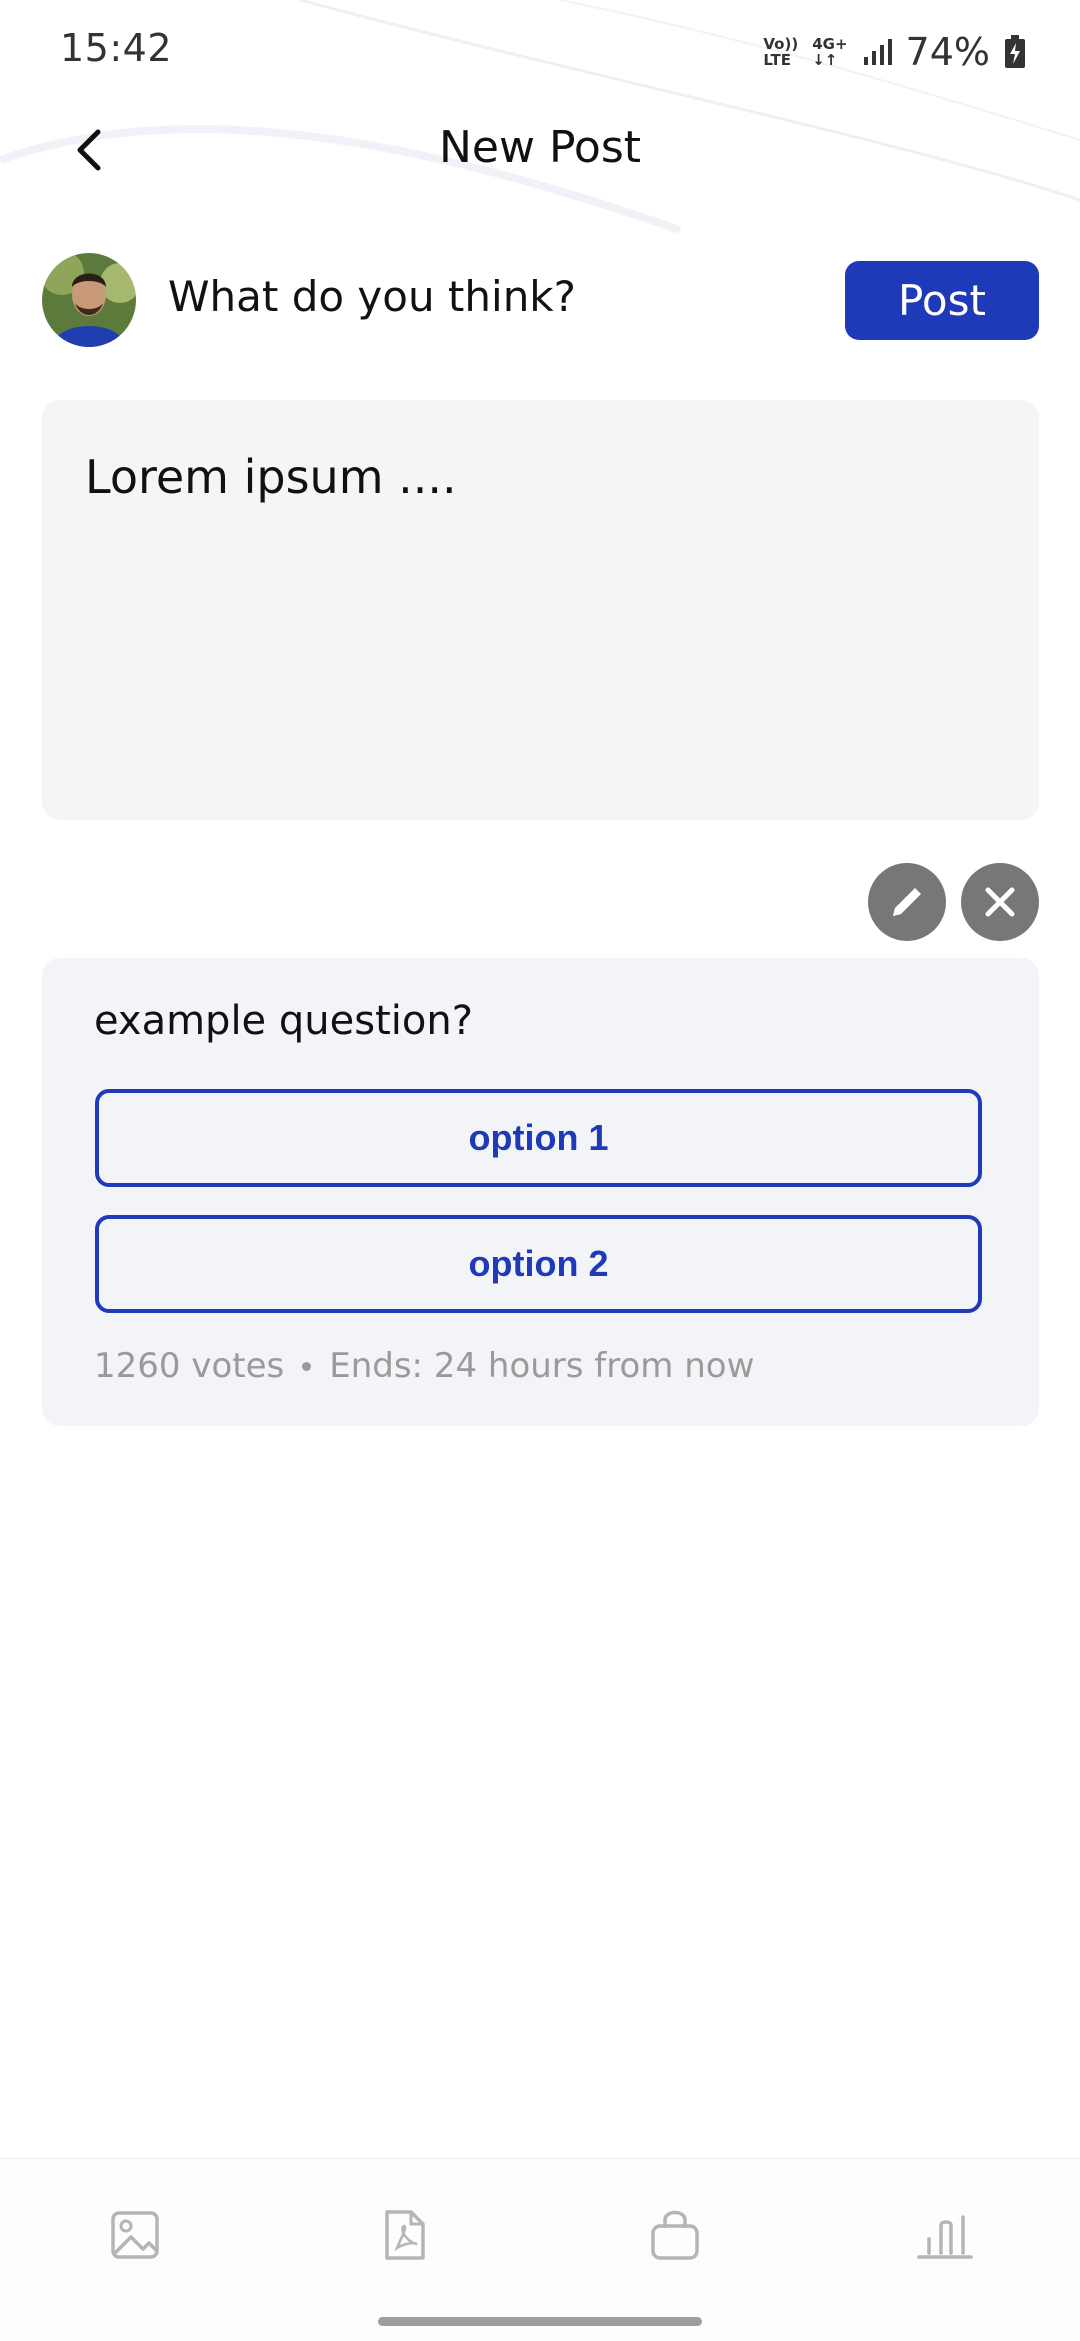 The height and width of the screenshot is (2341, 1080). I want to click on add-image-button, so click(135, 2235).